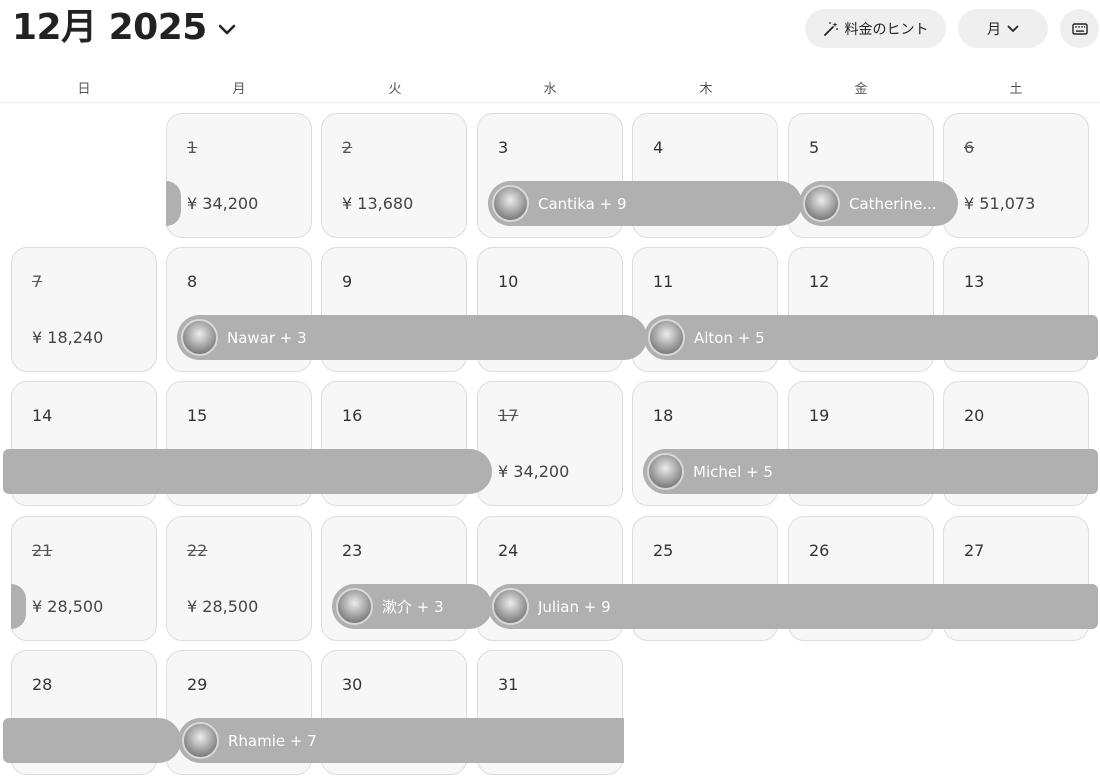 The width and height of the screenshot is (1100, 781). I want to click on pricing-tips-button: 料金のヒント, so click(875, 28).